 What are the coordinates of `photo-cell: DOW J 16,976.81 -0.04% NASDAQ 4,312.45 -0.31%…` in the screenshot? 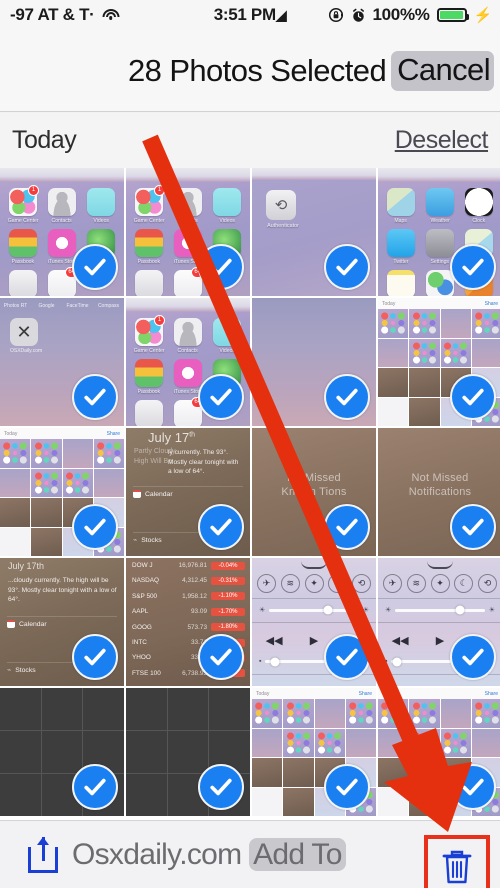 It's located at (188, 622).